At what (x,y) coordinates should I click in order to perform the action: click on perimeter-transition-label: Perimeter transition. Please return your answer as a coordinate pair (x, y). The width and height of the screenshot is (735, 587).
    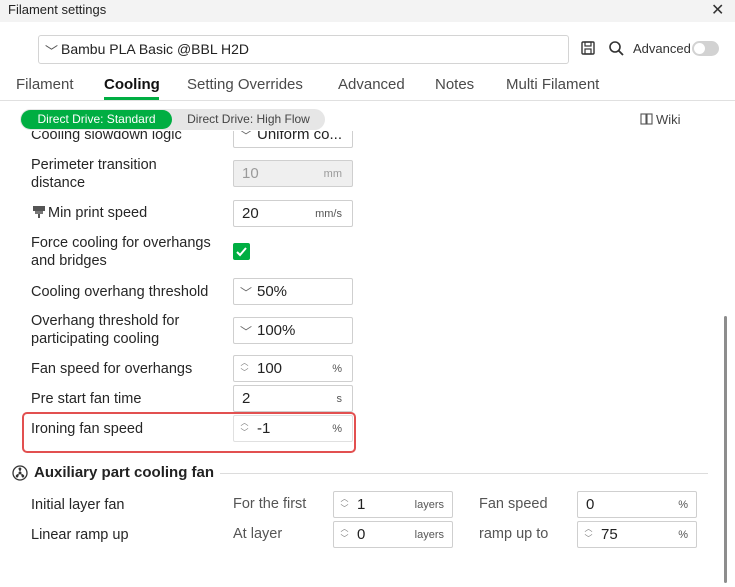
    Looking at the image, I should click on (94, 165).